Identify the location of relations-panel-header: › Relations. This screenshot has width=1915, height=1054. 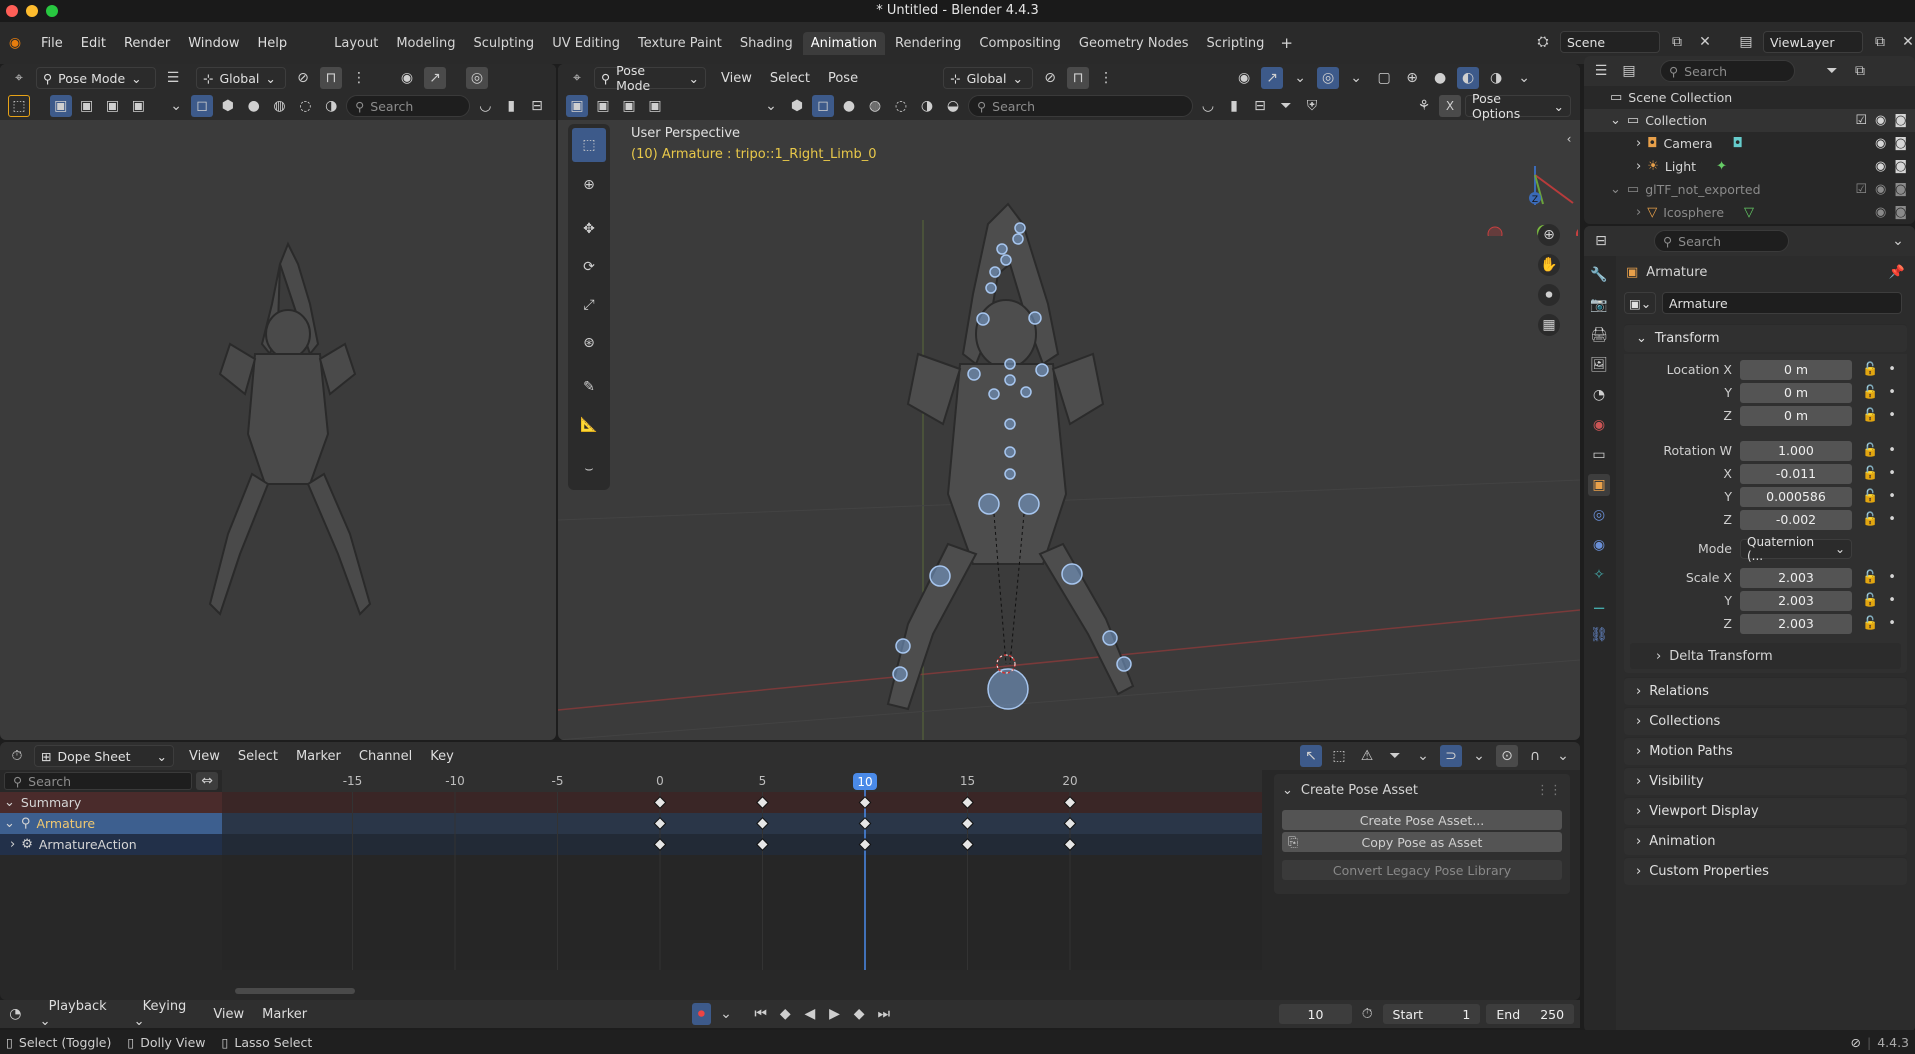
(1765, 691).